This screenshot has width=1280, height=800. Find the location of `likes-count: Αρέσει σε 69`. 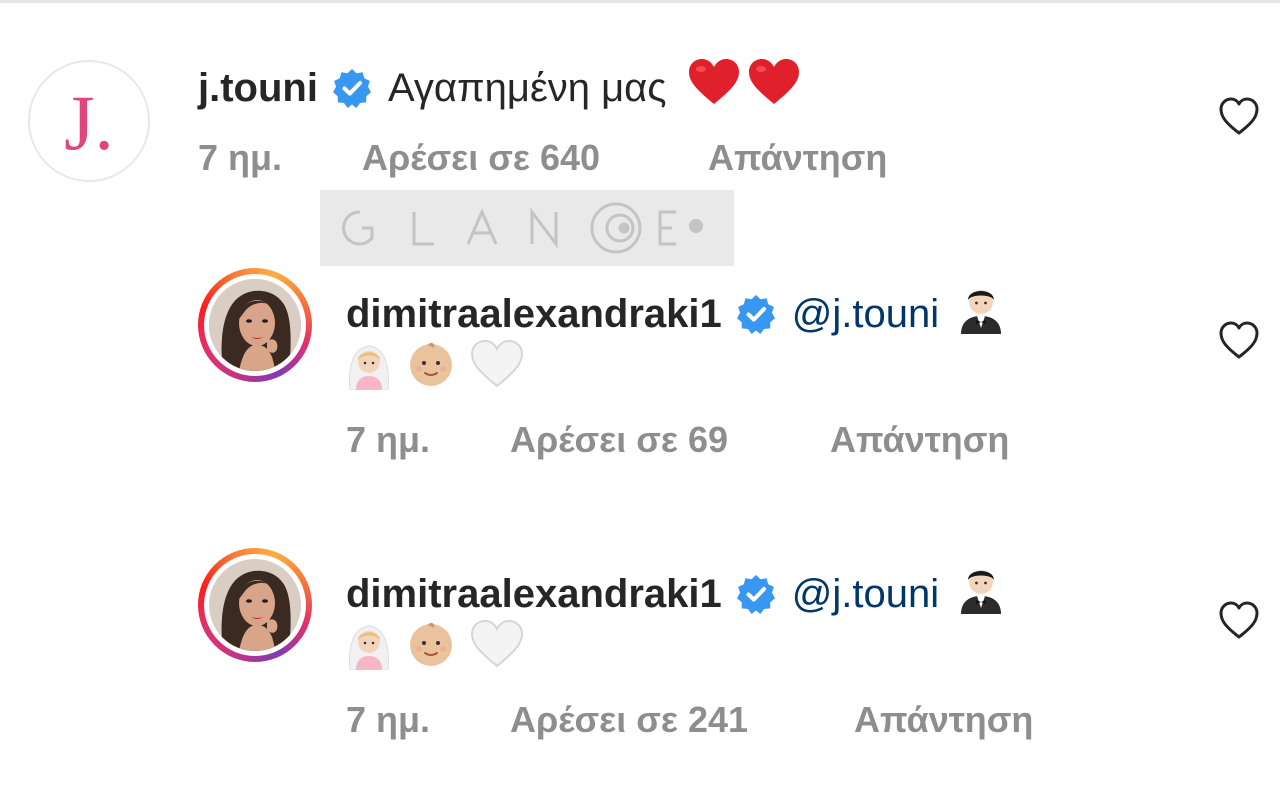

likes-count: Αρέσει σε 69 is located at coordinates (619, 440).